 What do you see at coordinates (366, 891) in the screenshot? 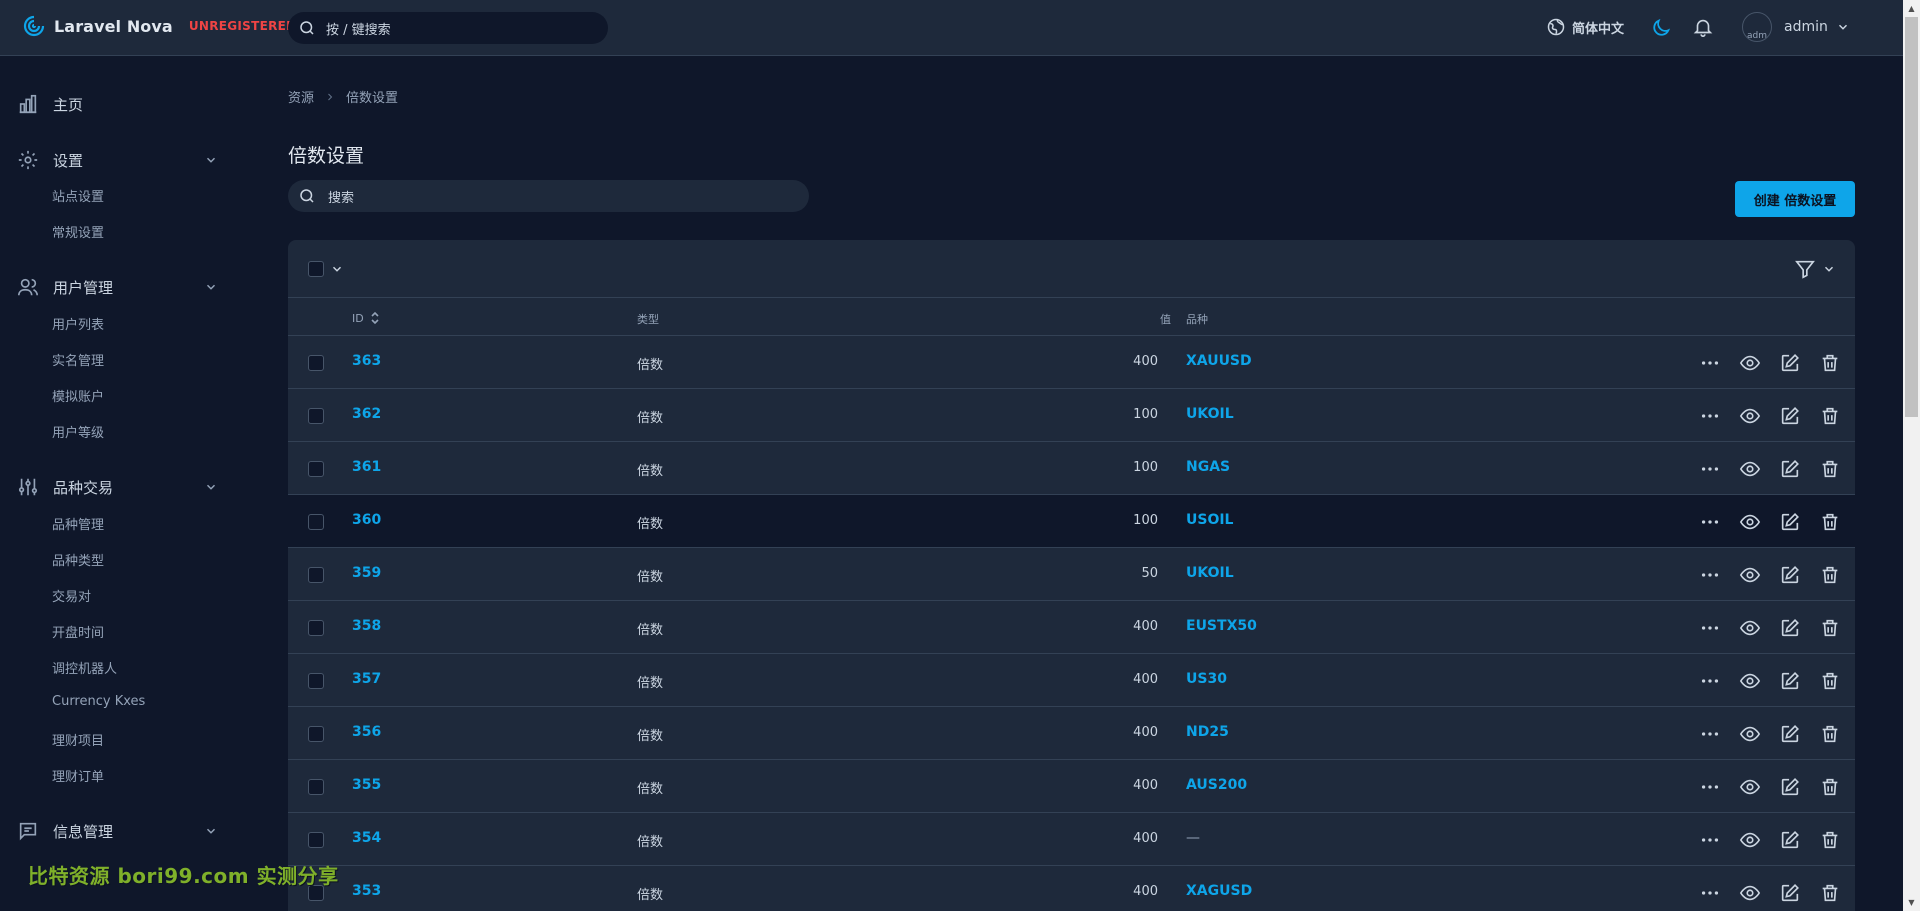
I see `row-id-link: 353` at bounding box center [366, 891].